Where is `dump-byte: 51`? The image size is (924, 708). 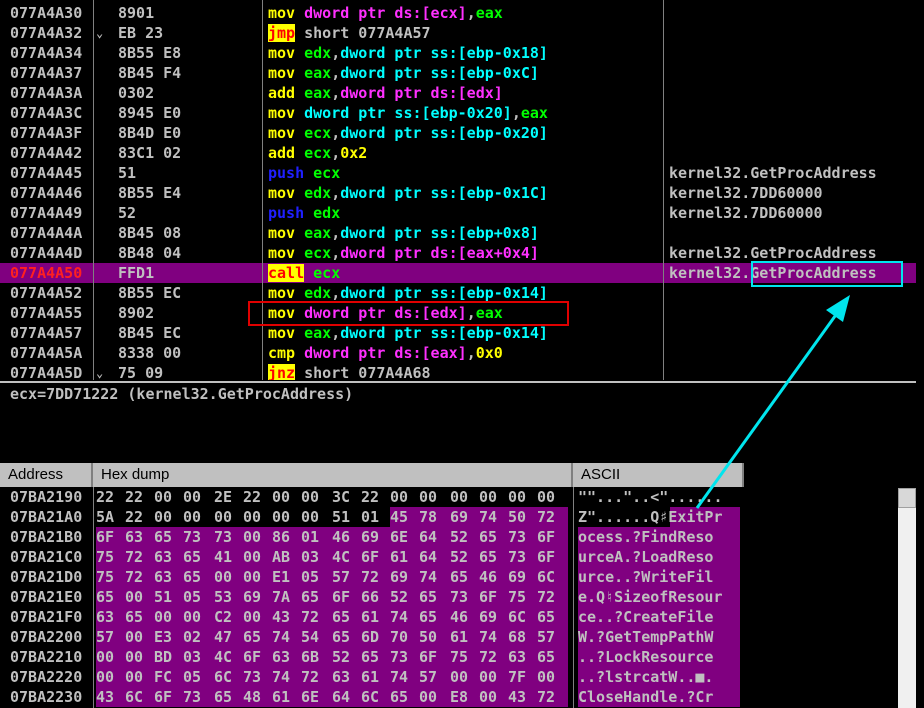 dump-byte: 51 is located at coordinates (341, 517).